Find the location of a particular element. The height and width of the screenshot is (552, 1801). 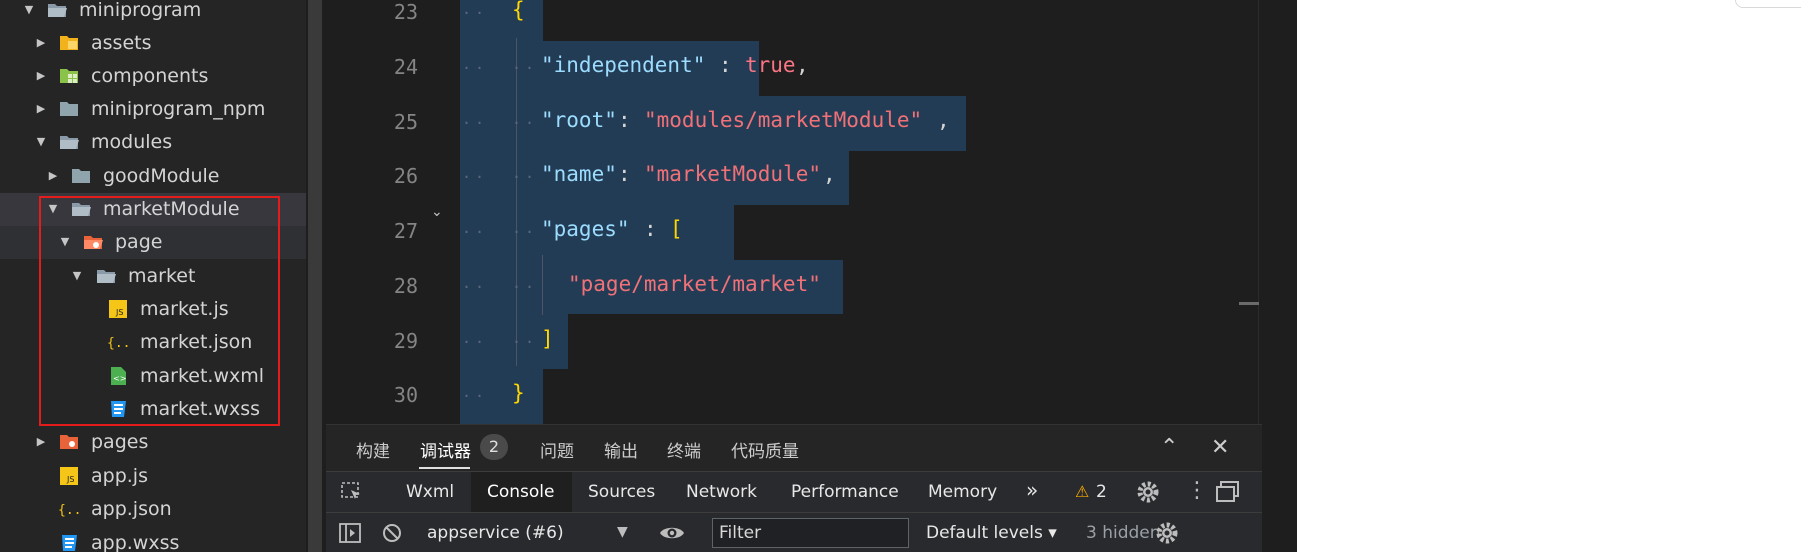

tree-item-app-js: JS app.js is located at coordinates (153, 476).